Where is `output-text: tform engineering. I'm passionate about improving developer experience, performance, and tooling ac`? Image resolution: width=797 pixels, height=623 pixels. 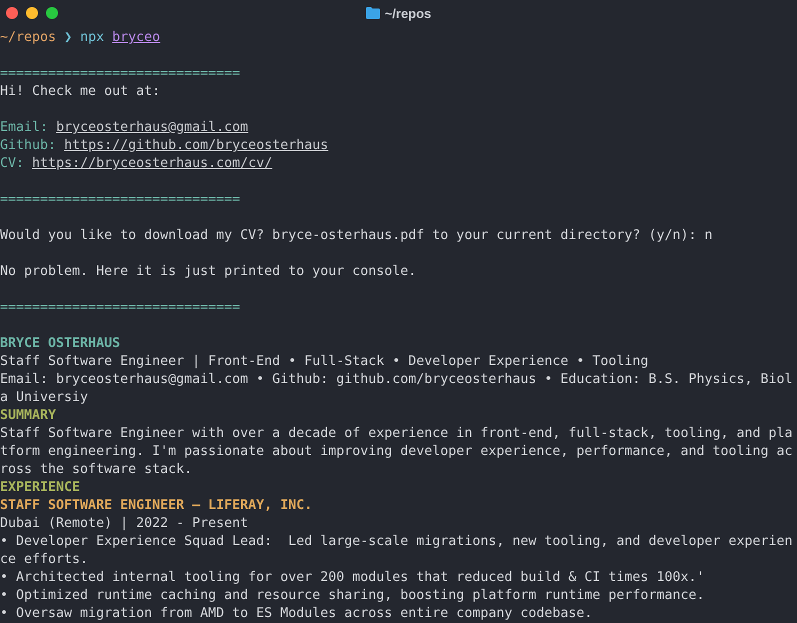 output-text: tform engineering. I'm passionate about improving developer experience, performance, and tooling ac is located at coordinates (396, 451).